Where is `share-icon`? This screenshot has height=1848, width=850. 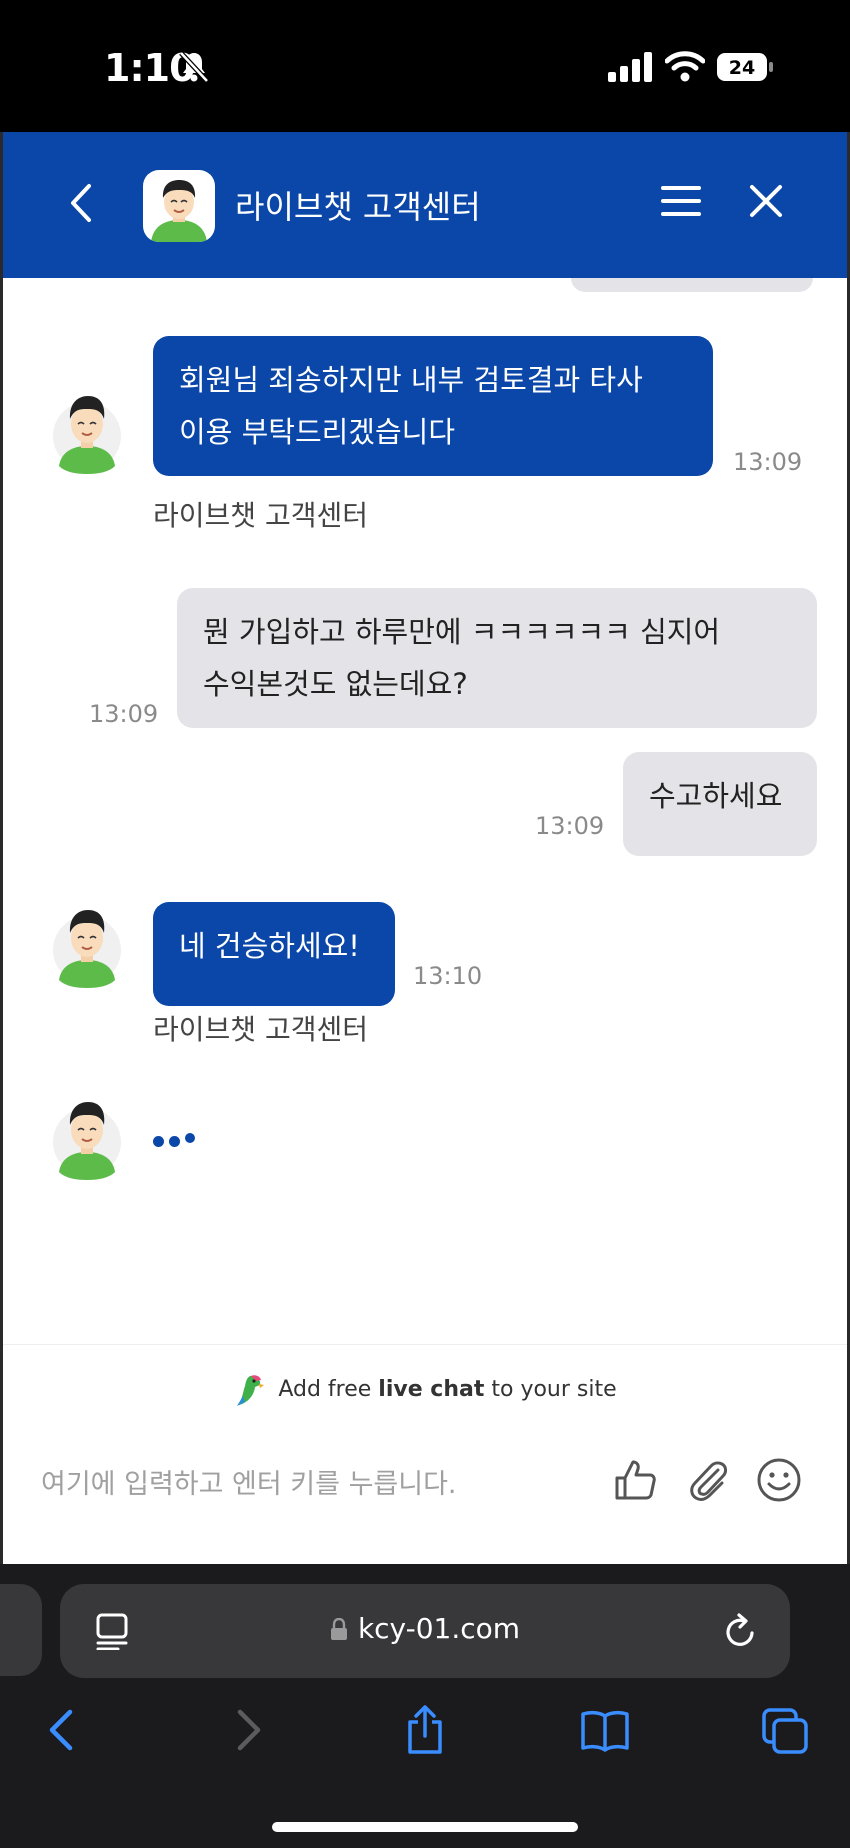 share-icon is located at coordinates (425, 1730).